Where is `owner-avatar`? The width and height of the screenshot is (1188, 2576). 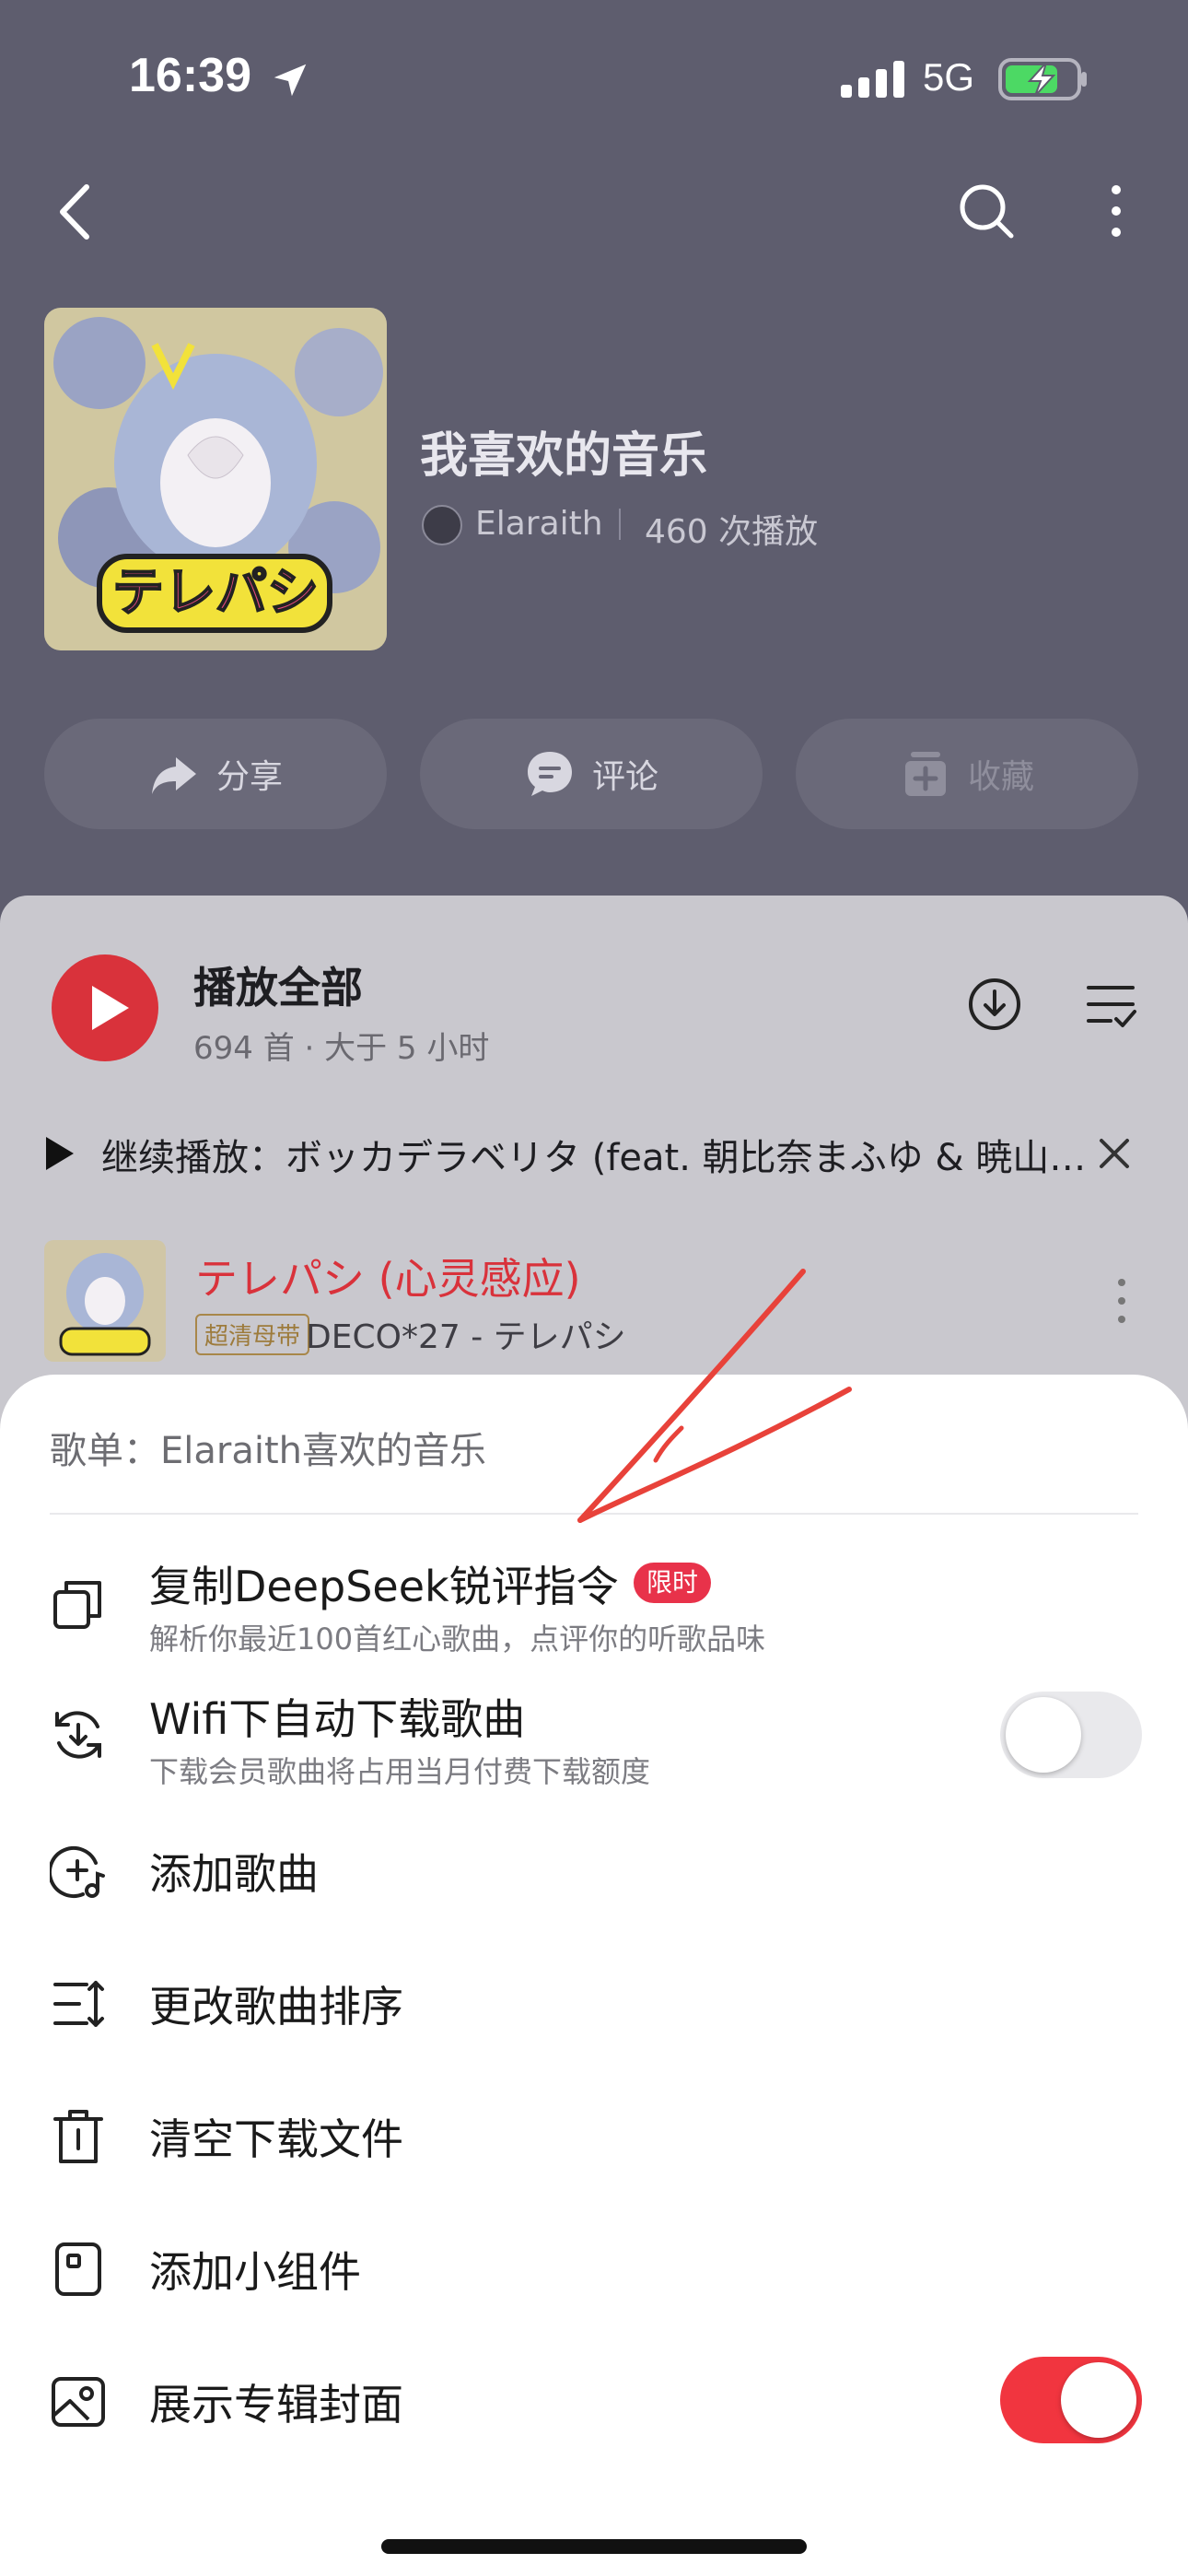
owner-avatar is located at coordinates (442, 525).